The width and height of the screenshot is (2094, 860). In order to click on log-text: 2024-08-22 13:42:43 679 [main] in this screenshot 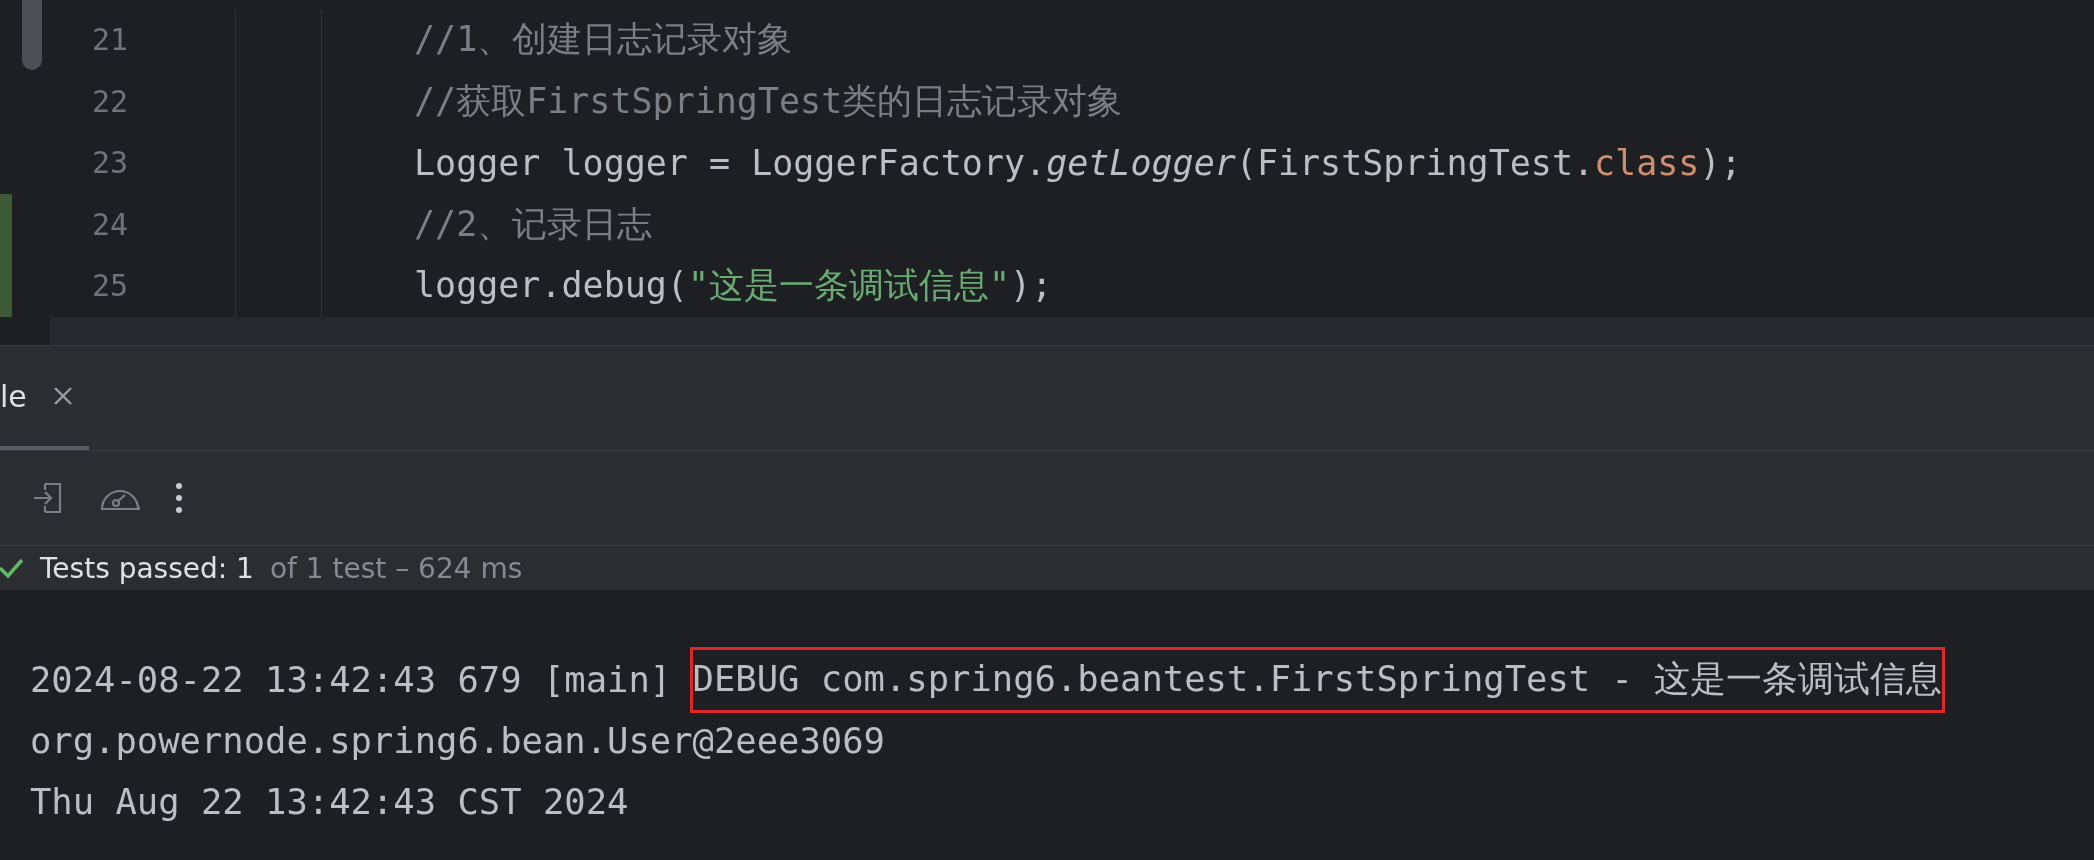, I will do `click(351, 679)`.